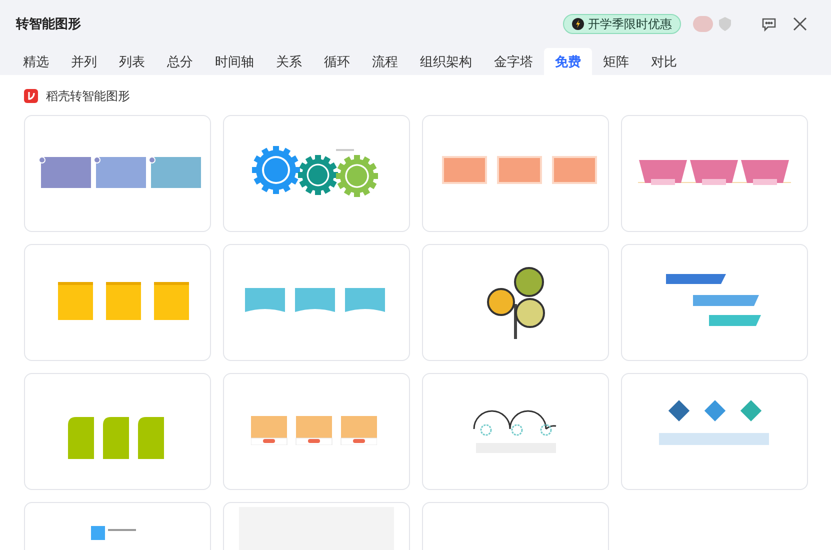  I want to click on category-tab: 列表, so click(132, 61).